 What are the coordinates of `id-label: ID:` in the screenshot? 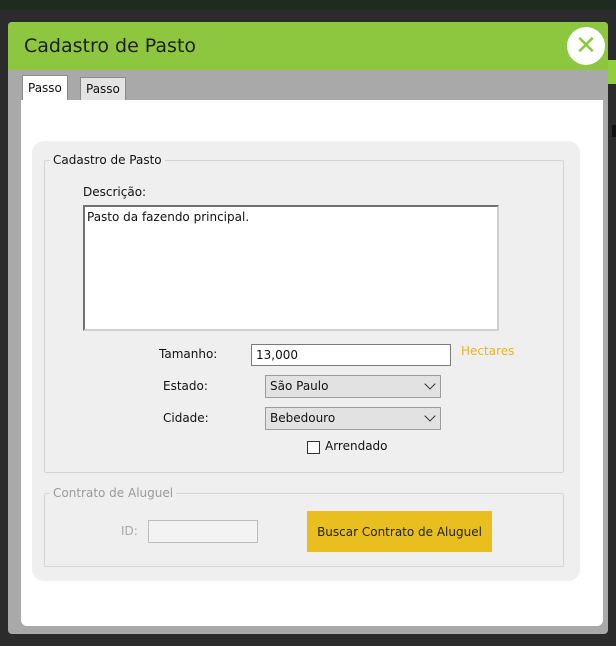 It's located at (129, 531).